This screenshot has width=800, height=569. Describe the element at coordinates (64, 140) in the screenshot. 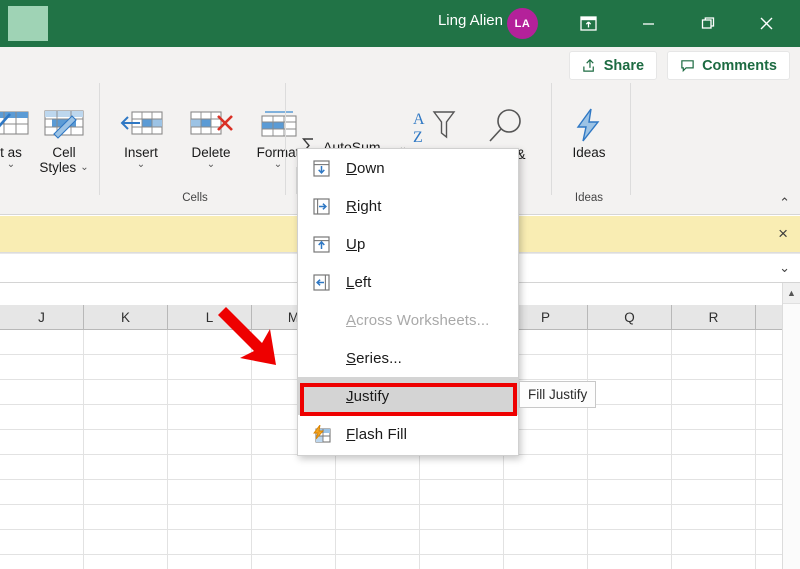

I see `cell-styles-button: Cell Styles ⌄` at that location.